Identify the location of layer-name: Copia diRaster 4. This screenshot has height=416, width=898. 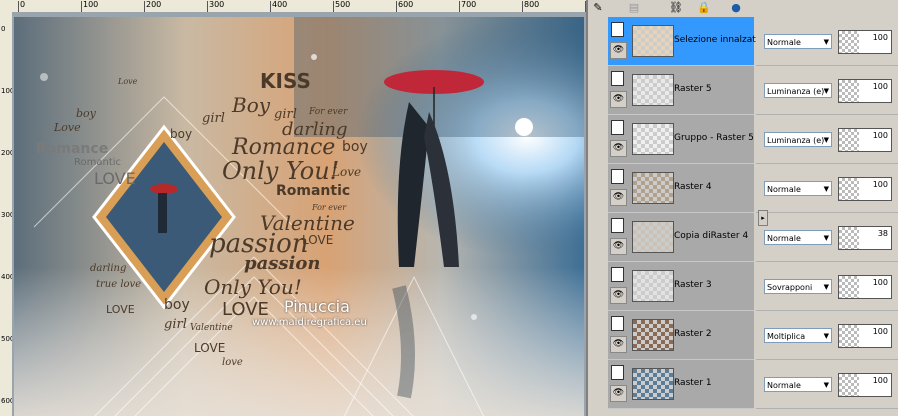
(711, 236).